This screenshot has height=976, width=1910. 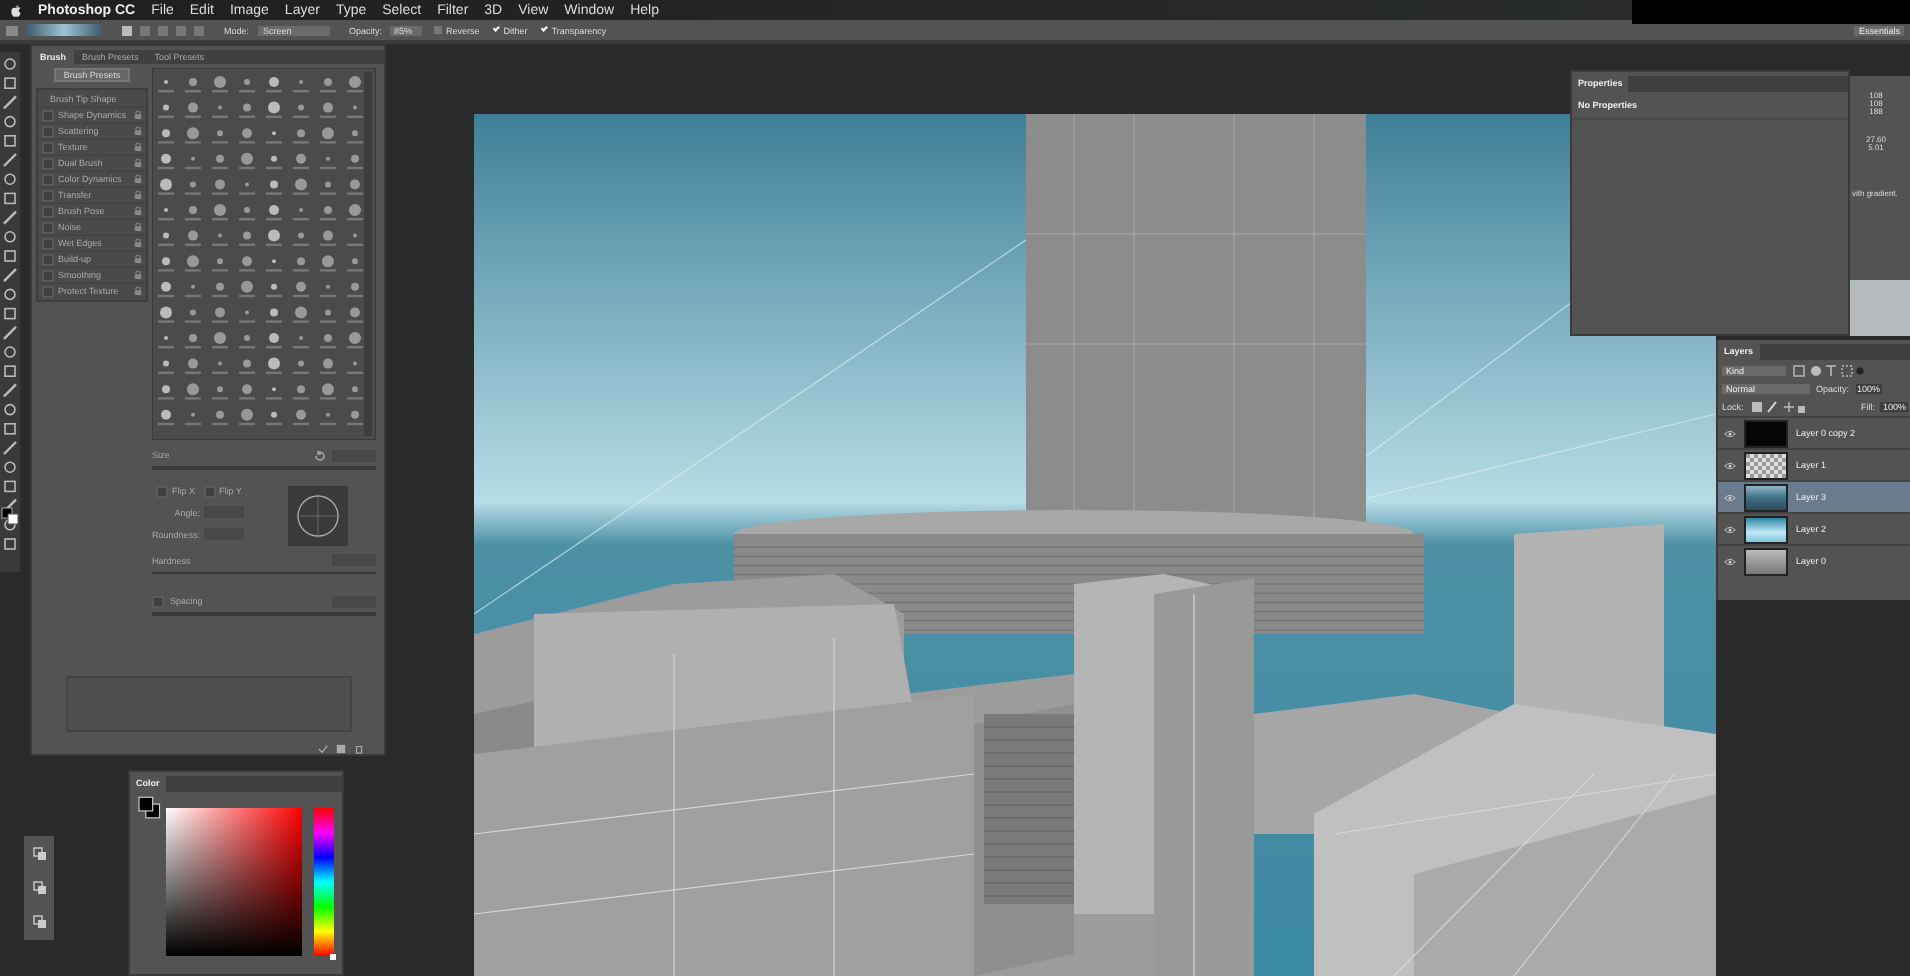 What do you see at coordinates (359, 749) in the screenshot?
I see `trash-icon` at bounding box center [359, 749].